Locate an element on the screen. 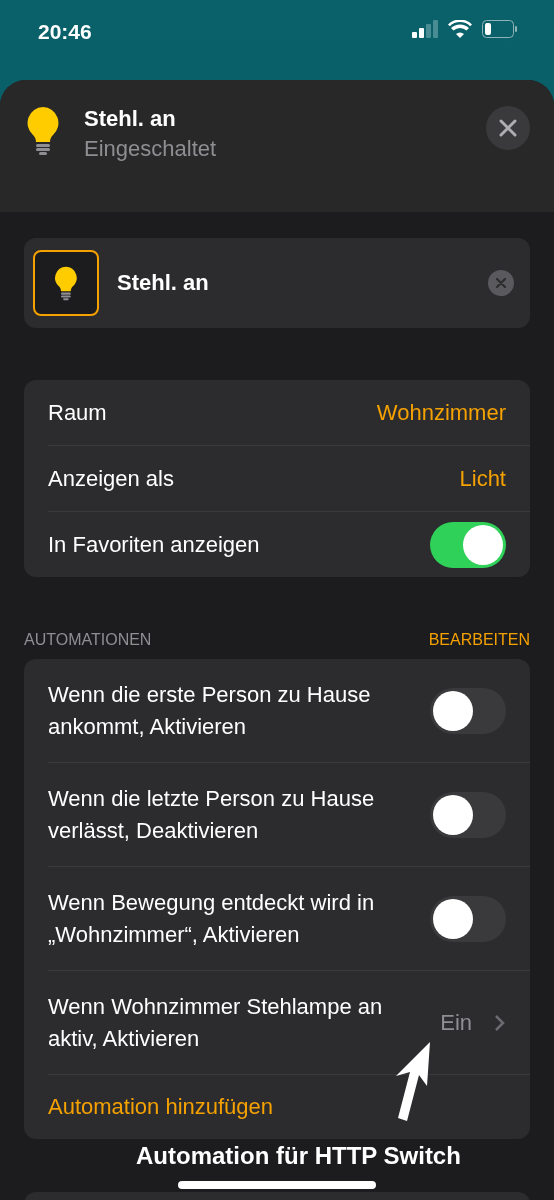 Image resolution: width=554 pixels, height=1200 pixels. row-label: Wenn Bewegung entdeckt wird in „Wohnzimmer“, Aktivieren is located at coordinates (212, 918).